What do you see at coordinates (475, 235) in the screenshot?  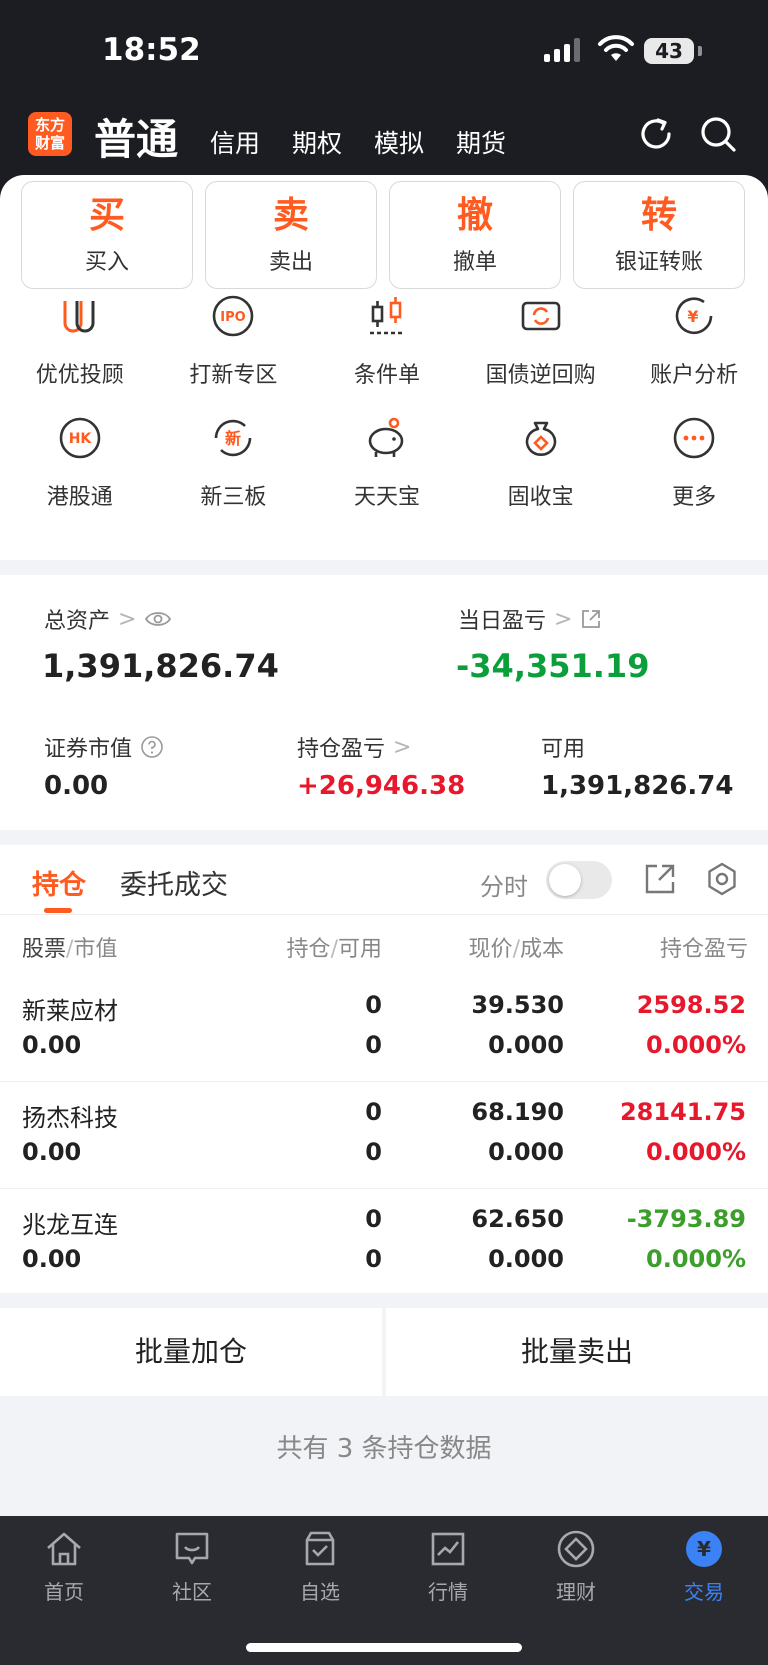 I see `cancel-order-button: 撤 撤单` at bounding box center [475, 235].